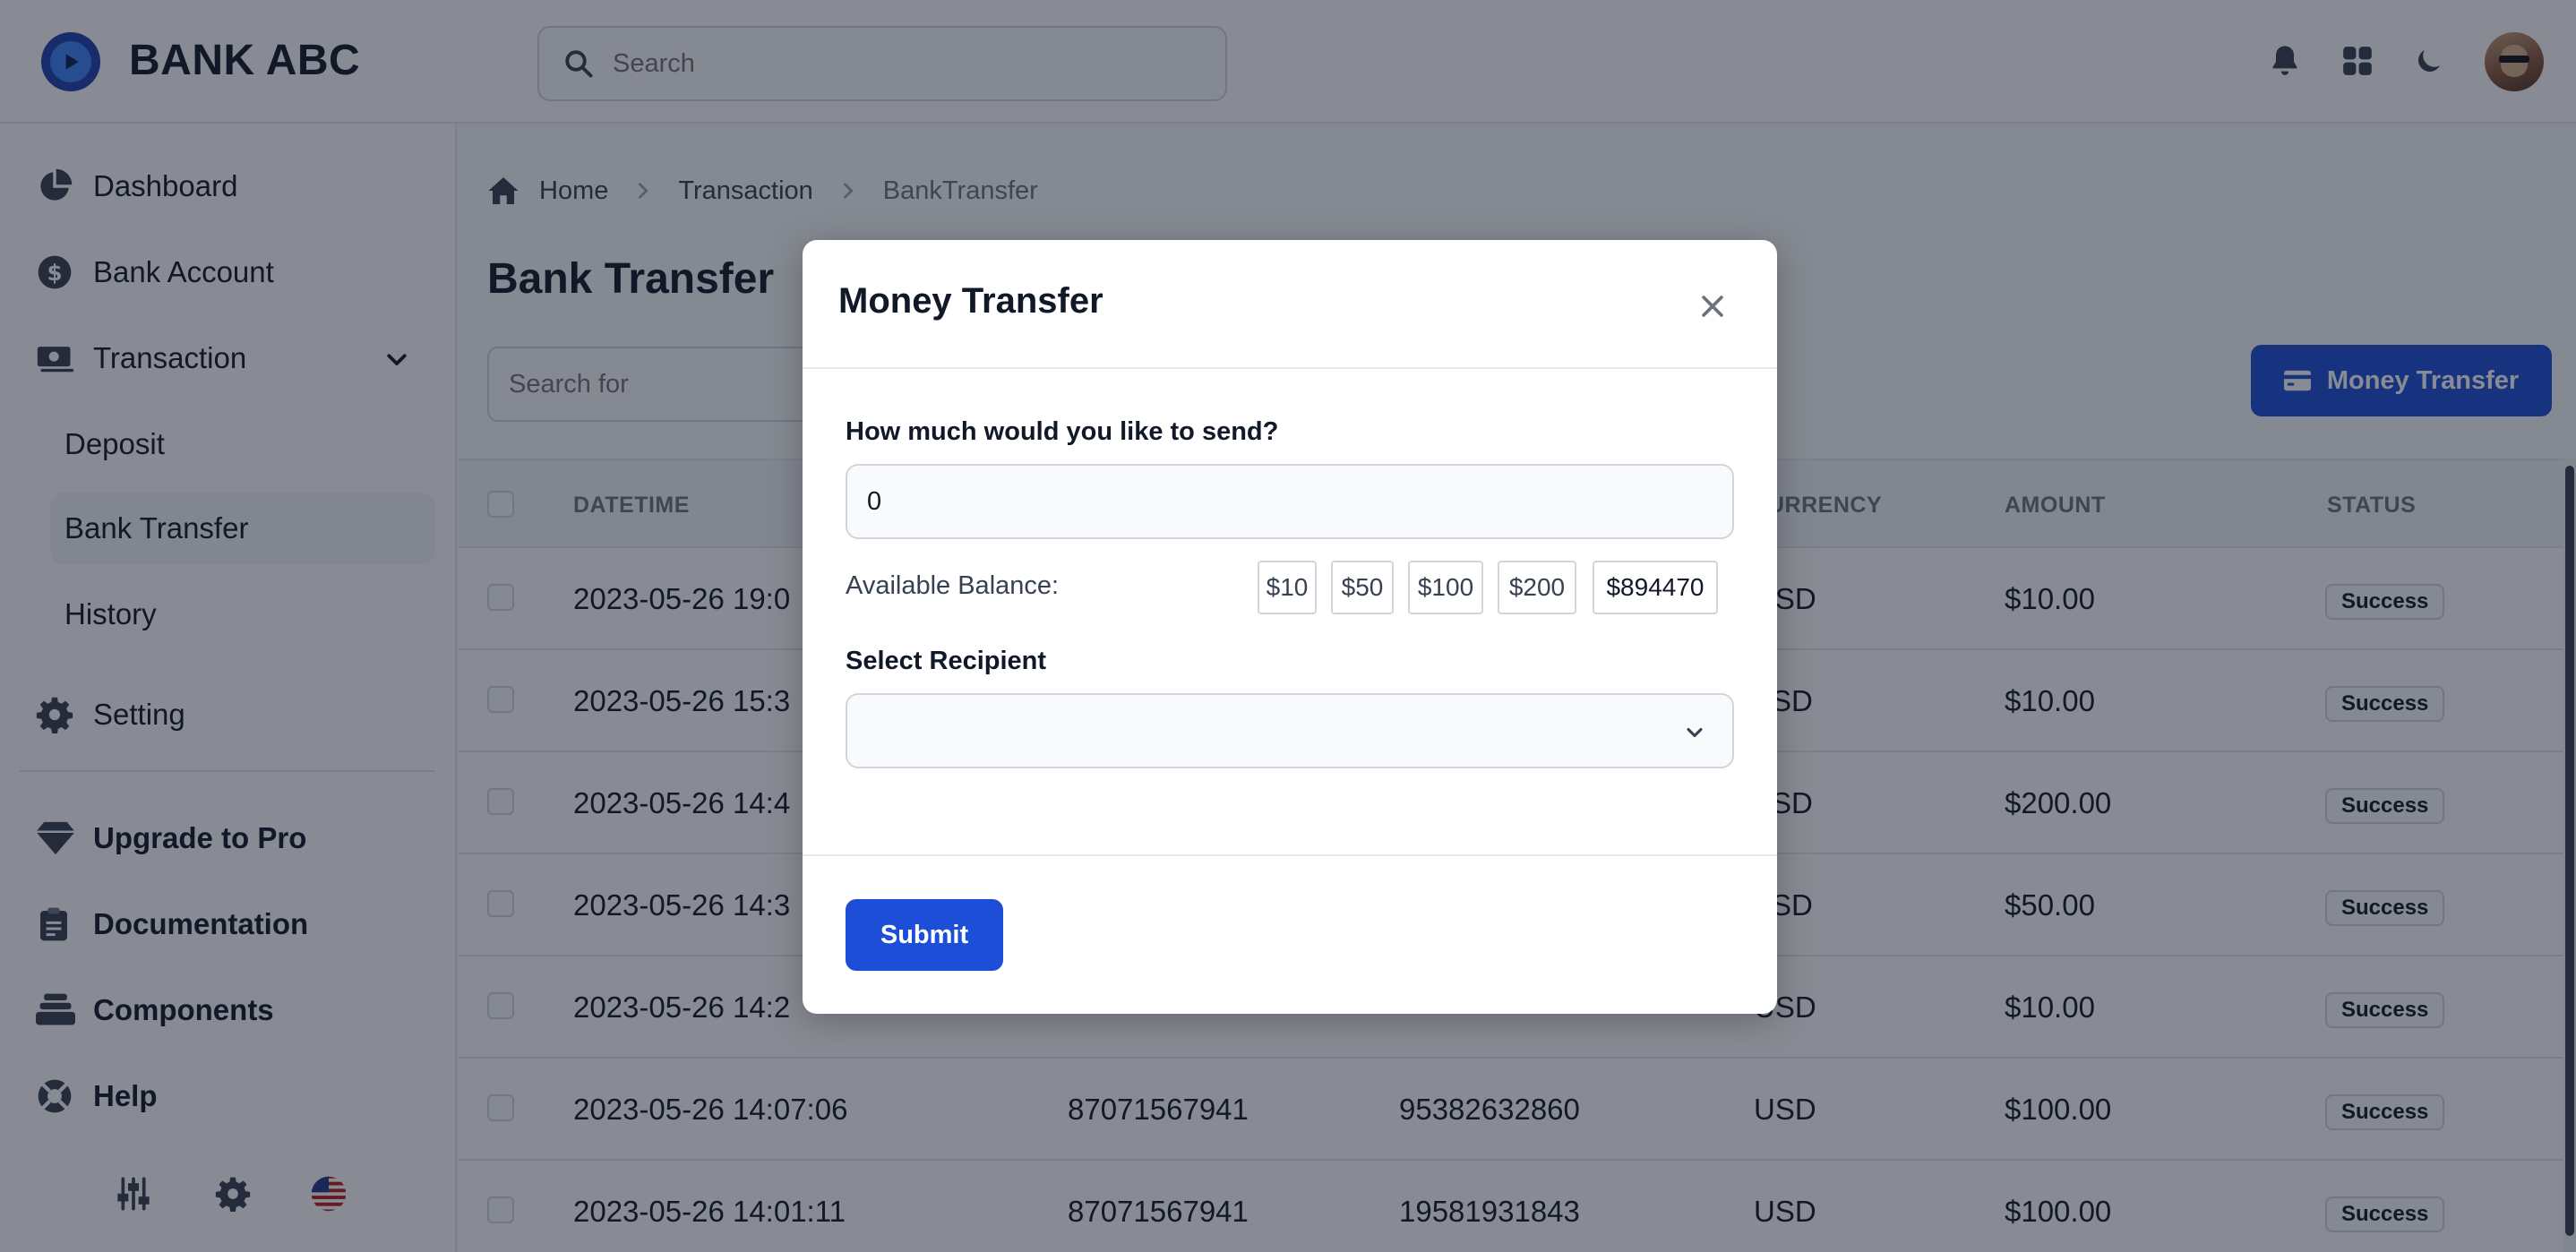 The image size is (2576, 1252). What do you see at coordinates (1287, 587) in the screenshot?
I see `quick-amount-10-button: $10` at bounding box center [1287, 587].